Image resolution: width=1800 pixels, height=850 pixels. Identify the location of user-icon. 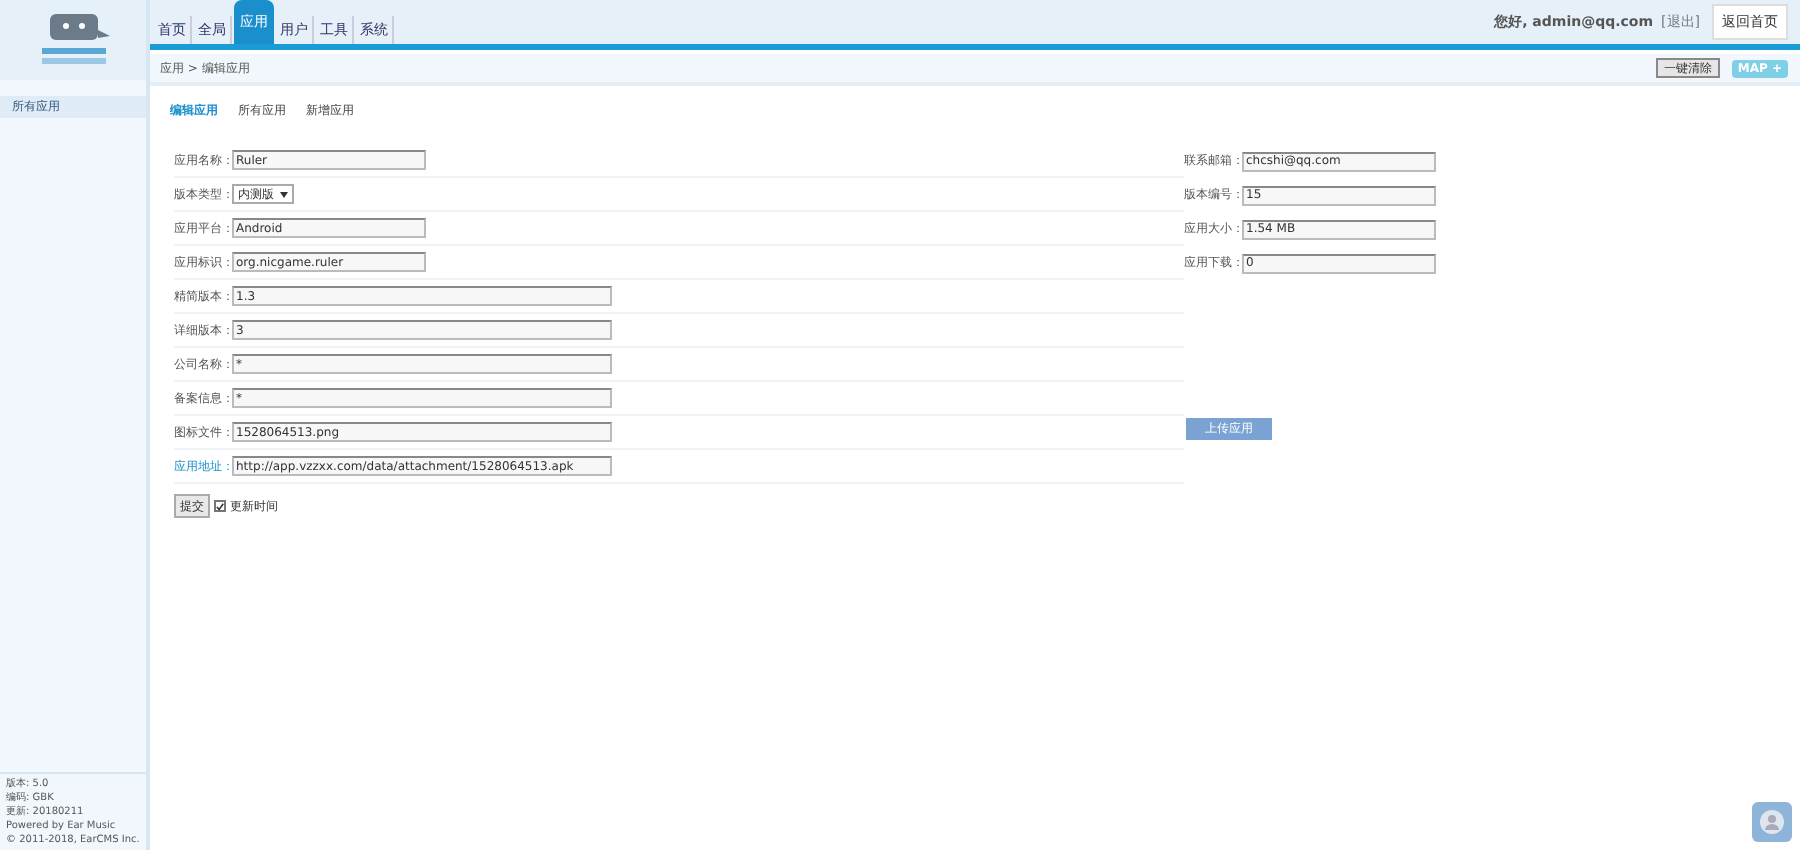
(1772, 822).